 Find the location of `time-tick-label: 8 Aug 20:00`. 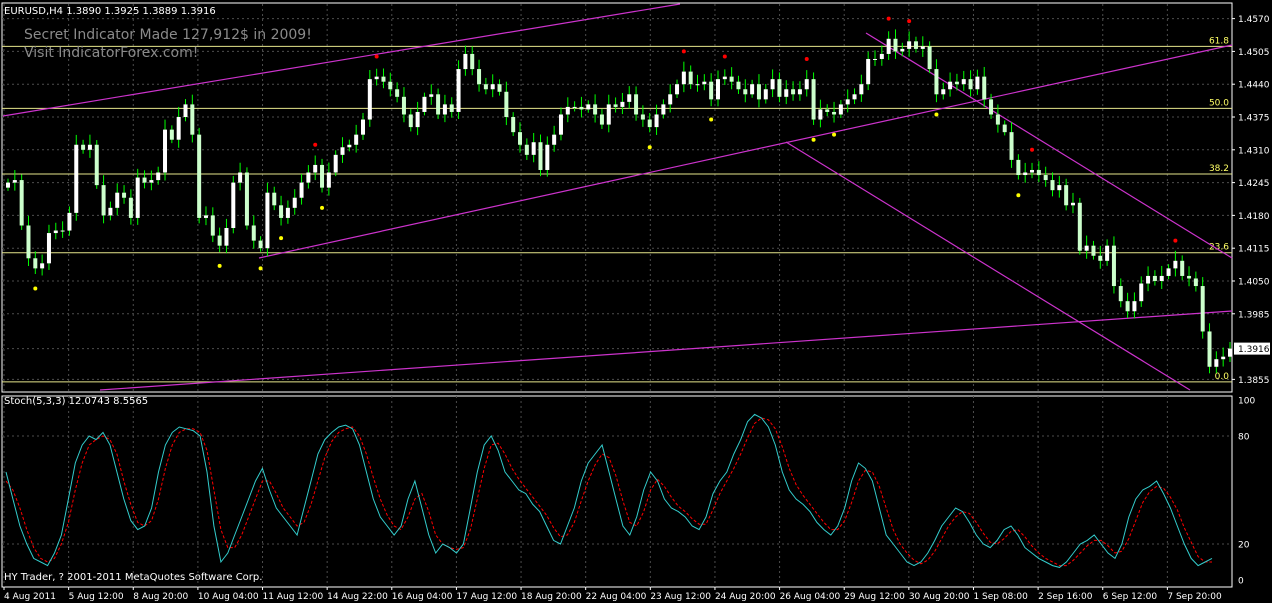

time-tick-label: 8 Aug 20:00 is located at coordinates (160, 597).